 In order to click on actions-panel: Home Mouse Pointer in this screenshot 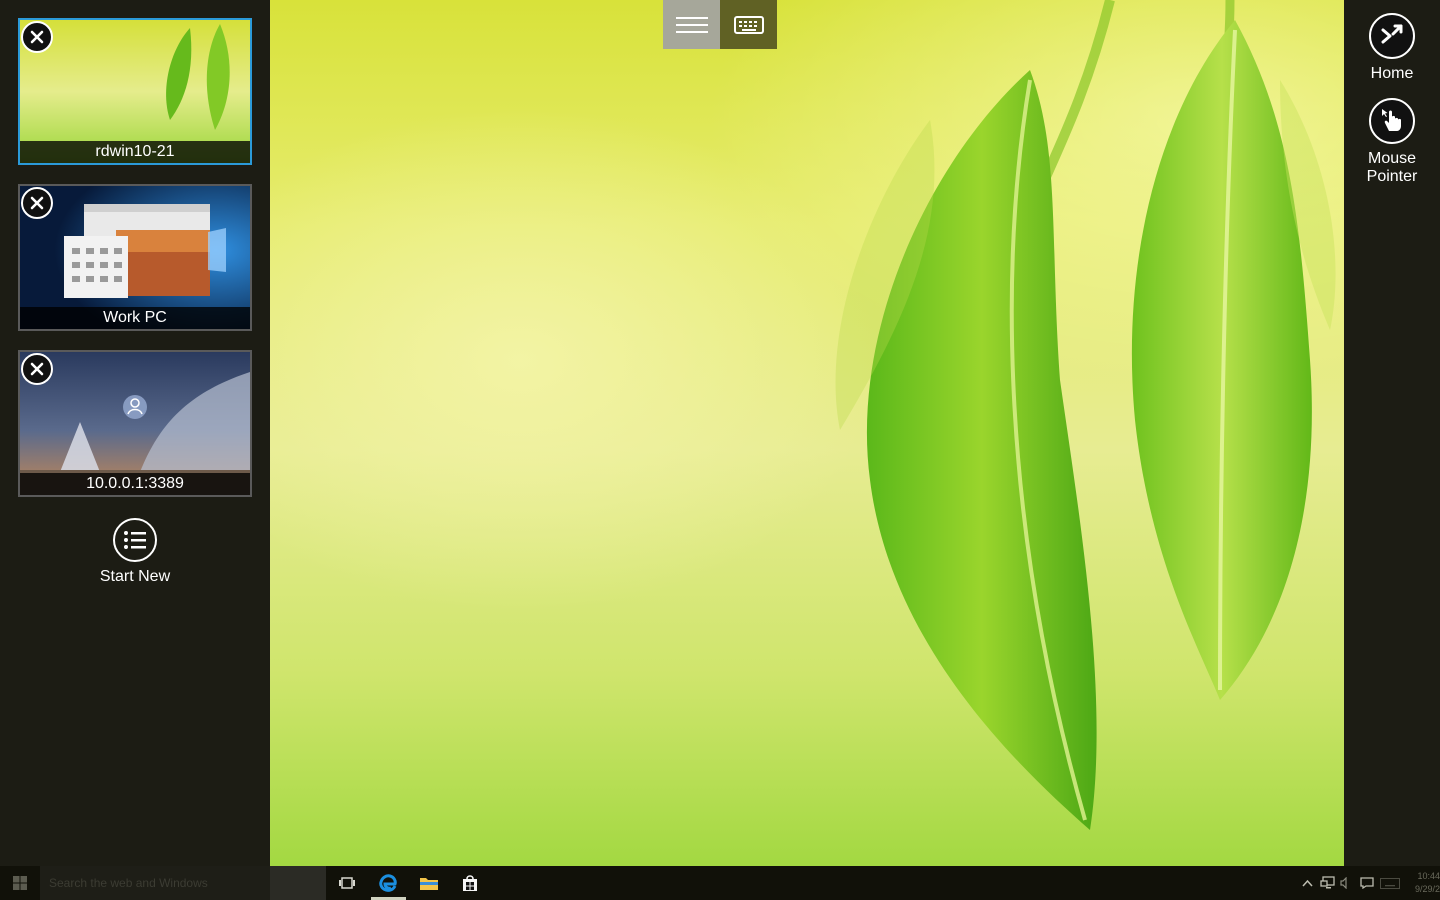, I will do `click(1392, 433)`.